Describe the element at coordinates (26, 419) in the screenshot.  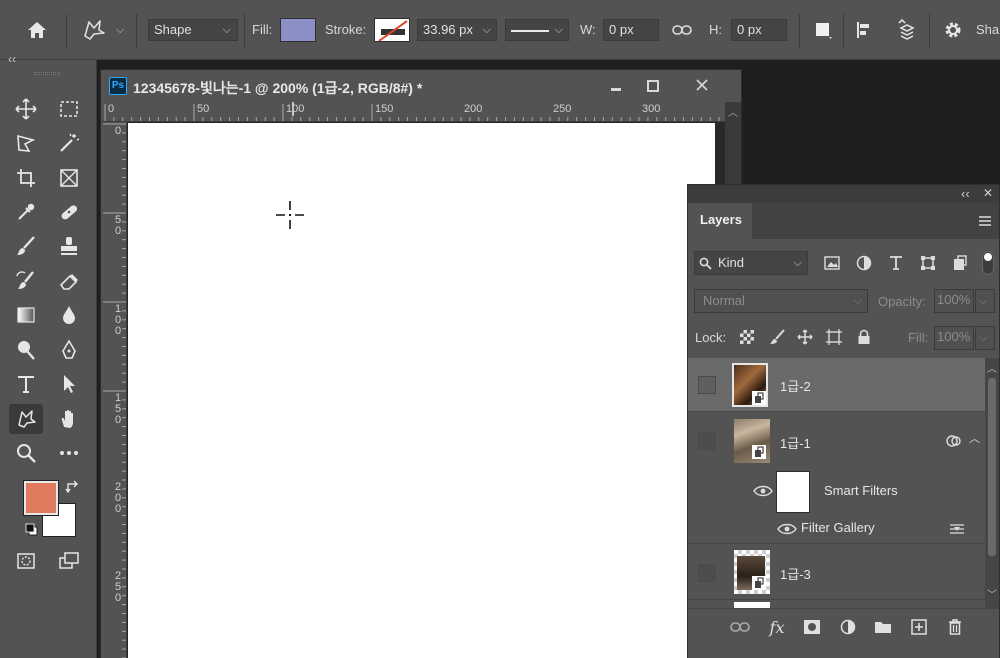
I see `custom-shape-tool-icon` at that location.